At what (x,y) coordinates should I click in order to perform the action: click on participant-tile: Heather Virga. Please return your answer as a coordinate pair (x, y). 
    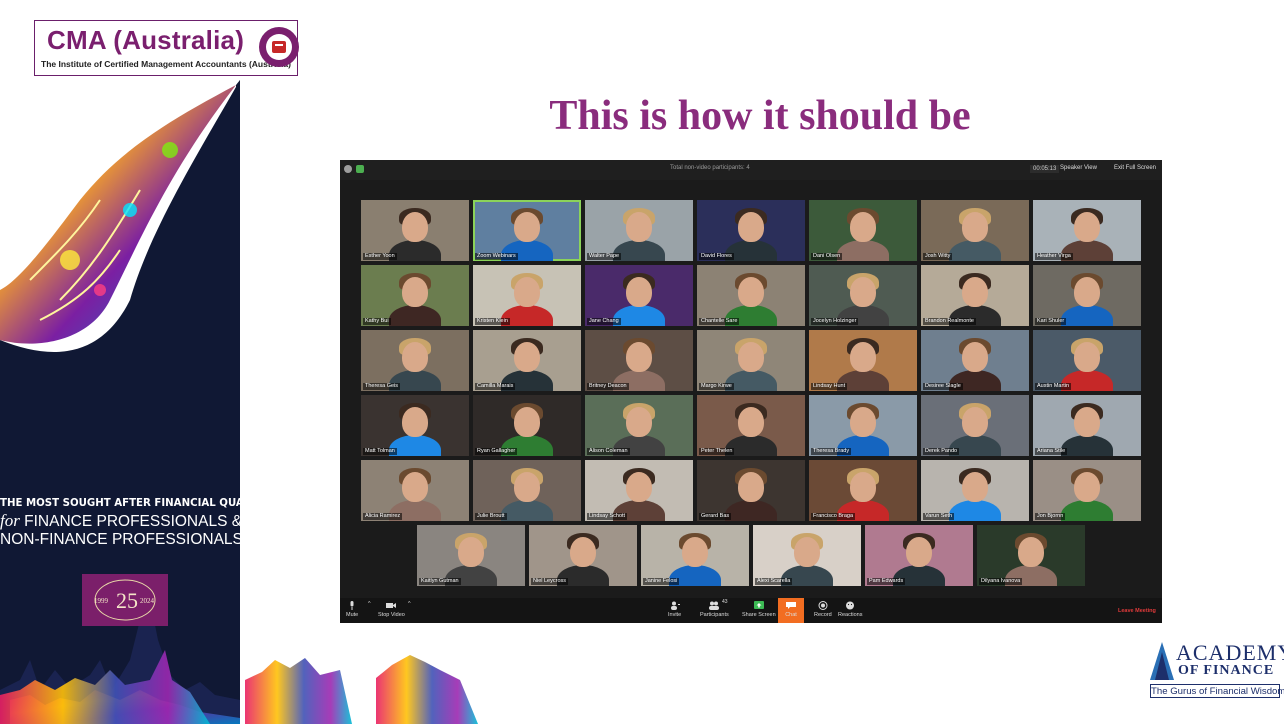
    Looking at the image, I should click on (1087, 230).